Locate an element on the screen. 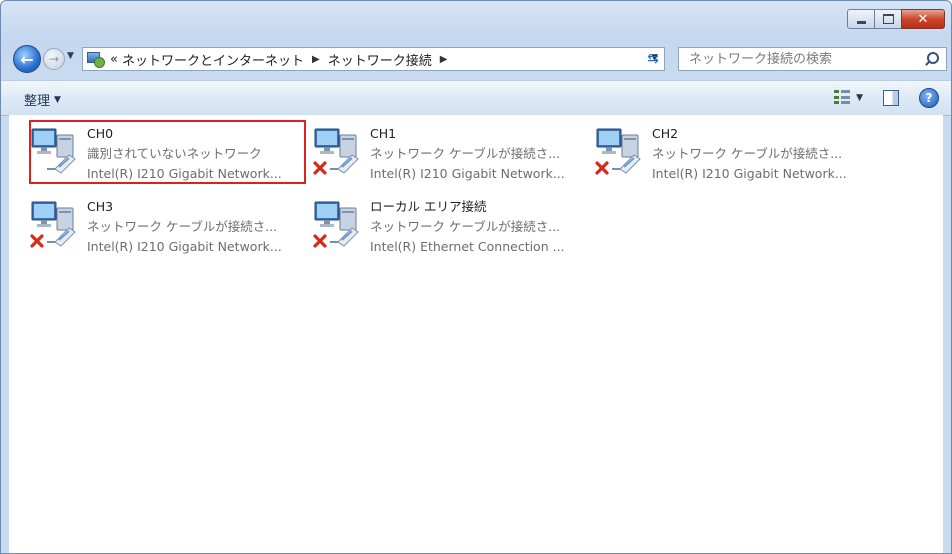  forward-arrow-icon: → is located at coordinates (54, 59).